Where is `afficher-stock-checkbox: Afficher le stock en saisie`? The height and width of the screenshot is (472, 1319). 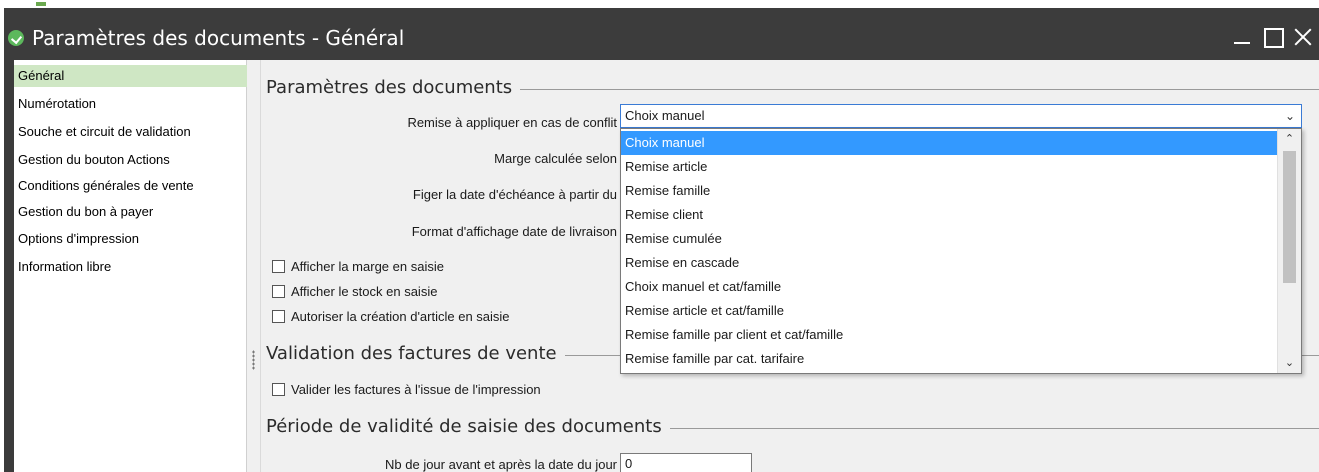
afficher-stock-checkbox: Afficher le stock en saisie is located at coordinates (354, 291).